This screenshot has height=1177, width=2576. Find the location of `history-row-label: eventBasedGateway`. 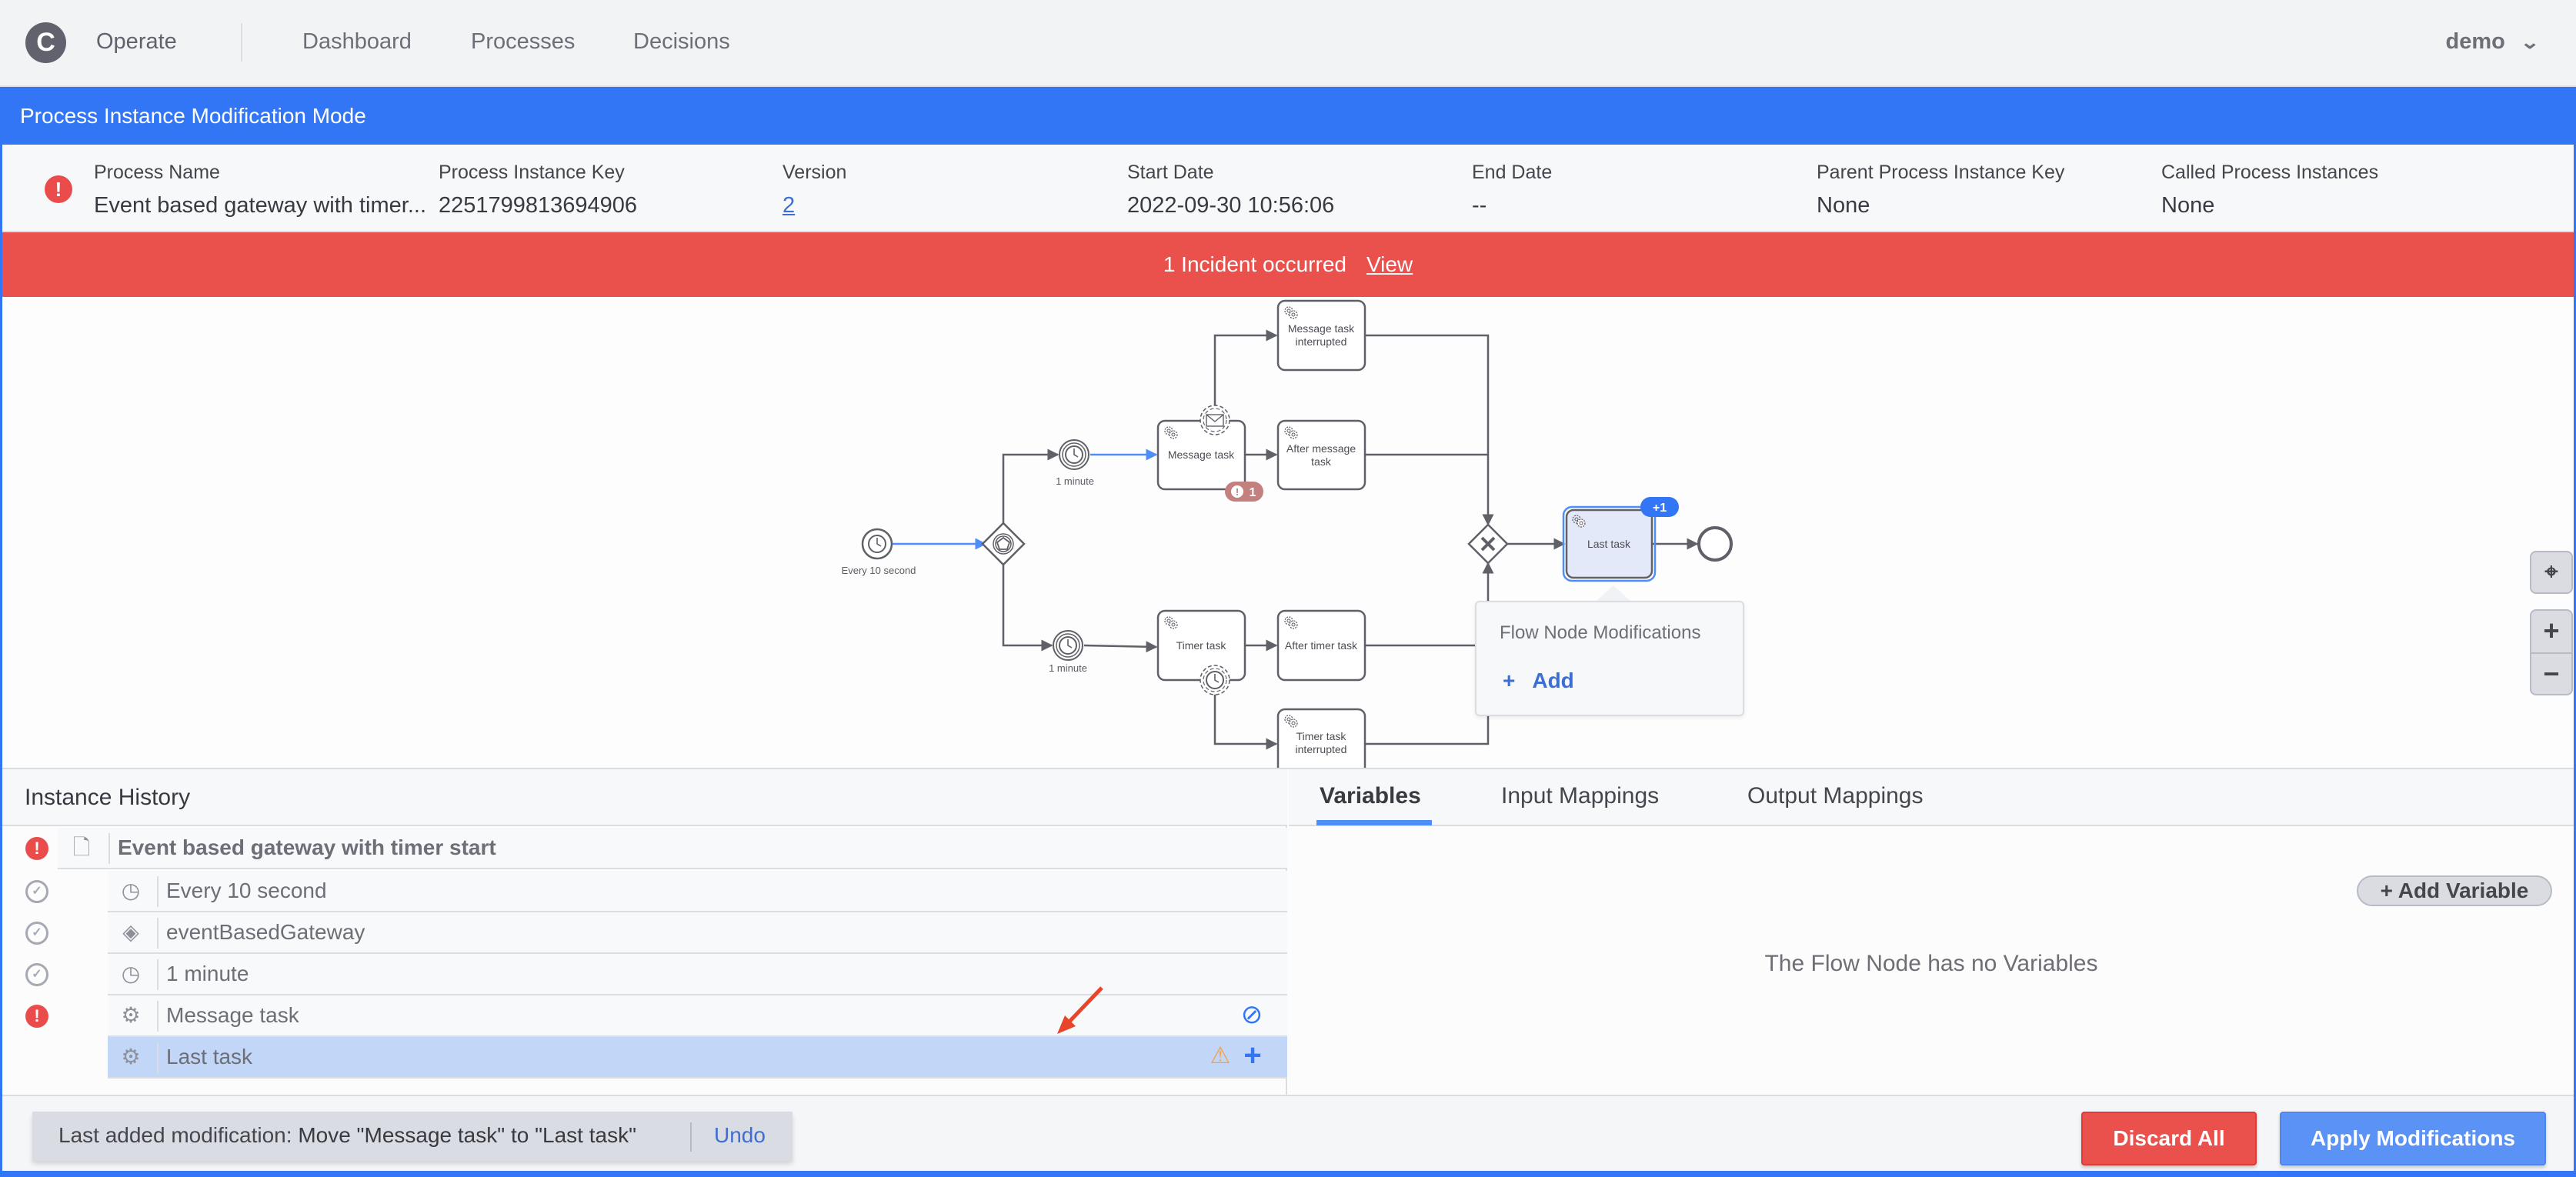

history-row-label: eventBasedGateway is located at coordinates (266, 932).